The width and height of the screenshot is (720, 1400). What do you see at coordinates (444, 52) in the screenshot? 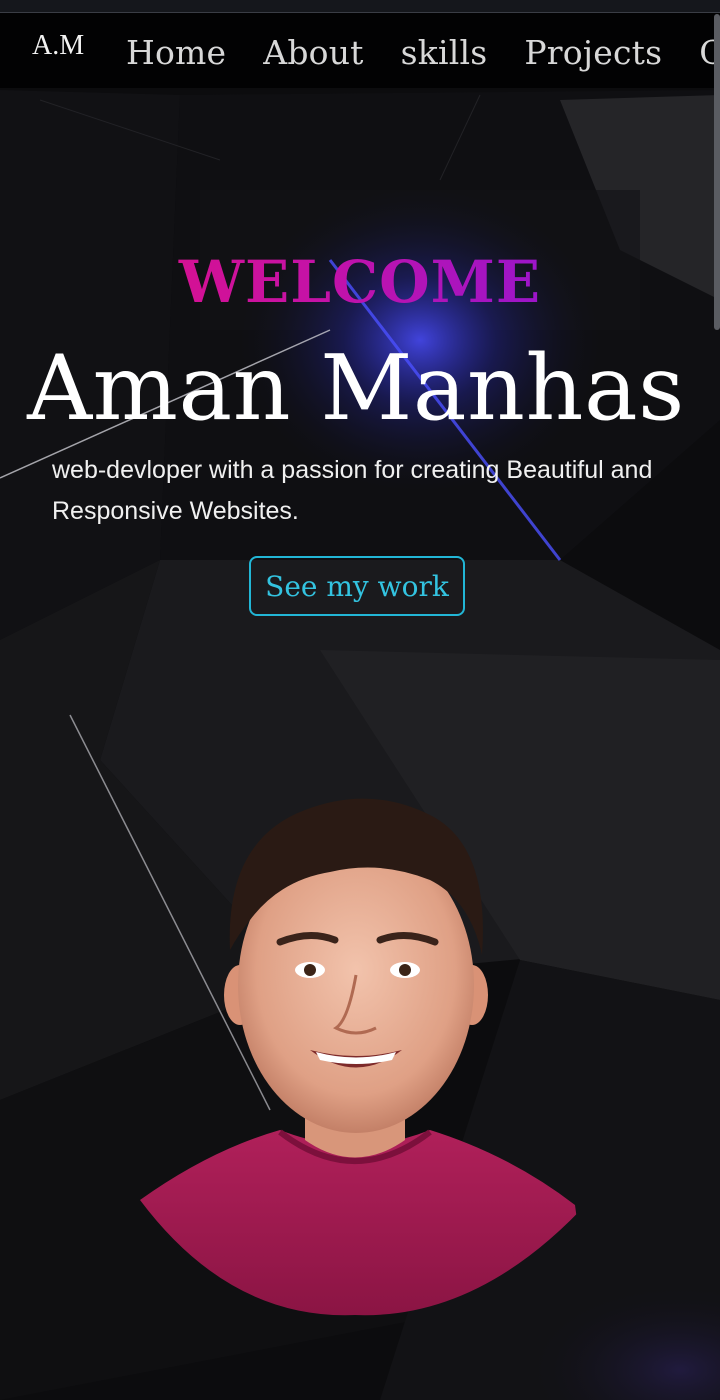
I see `nav-link-skills: skills` at bounding box center [444, 52].